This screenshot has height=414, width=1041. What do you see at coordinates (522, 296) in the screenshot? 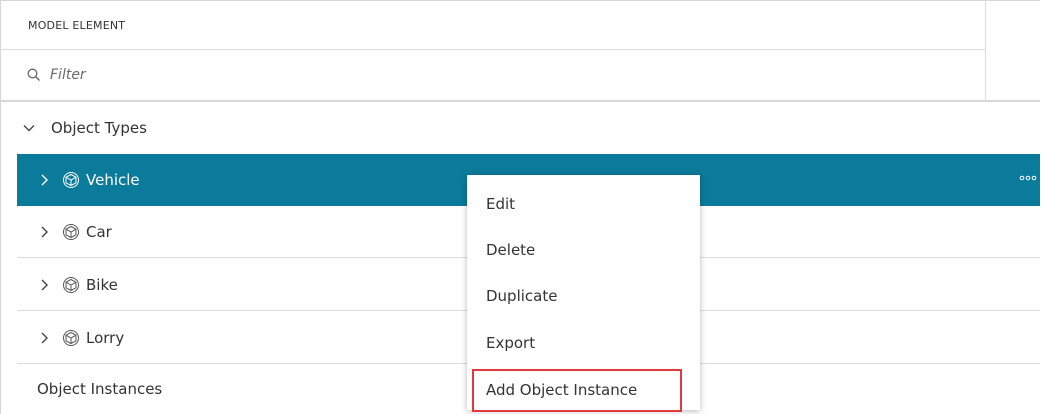
I see `menu-item-label: Duplicate` at bounding box center [522, 296].